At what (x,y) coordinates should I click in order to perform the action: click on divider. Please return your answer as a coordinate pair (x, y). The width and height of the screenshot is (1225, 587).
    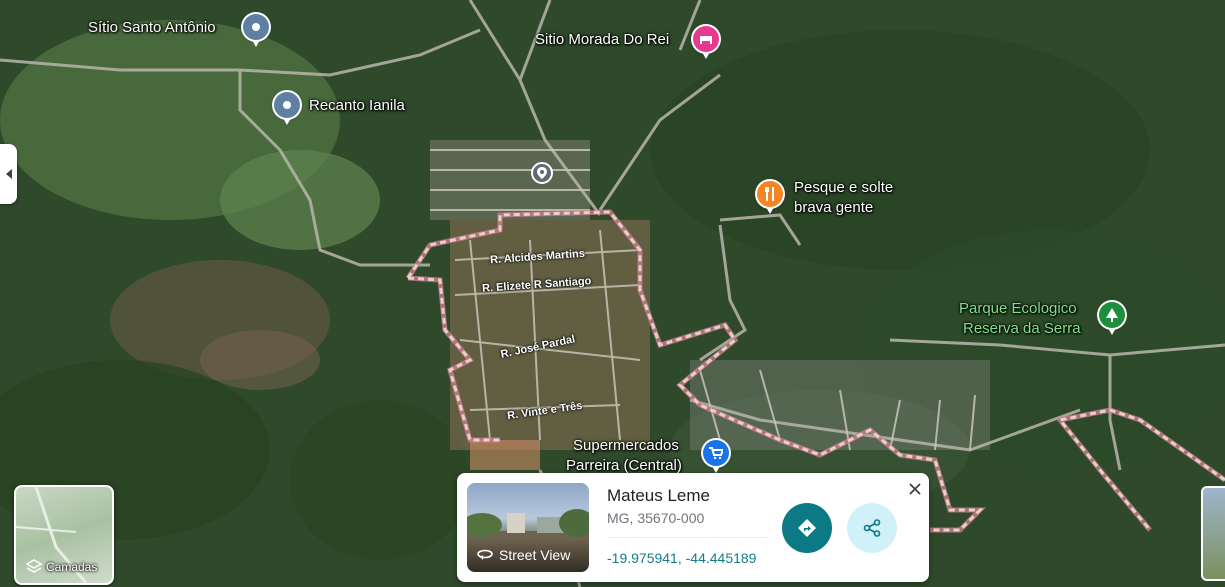
    Looking at the image, I should click on (687, 537).